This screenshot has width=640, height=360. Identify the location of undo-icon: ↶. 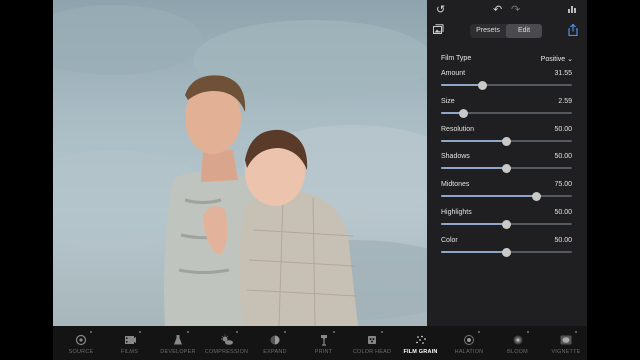
(497, 10).